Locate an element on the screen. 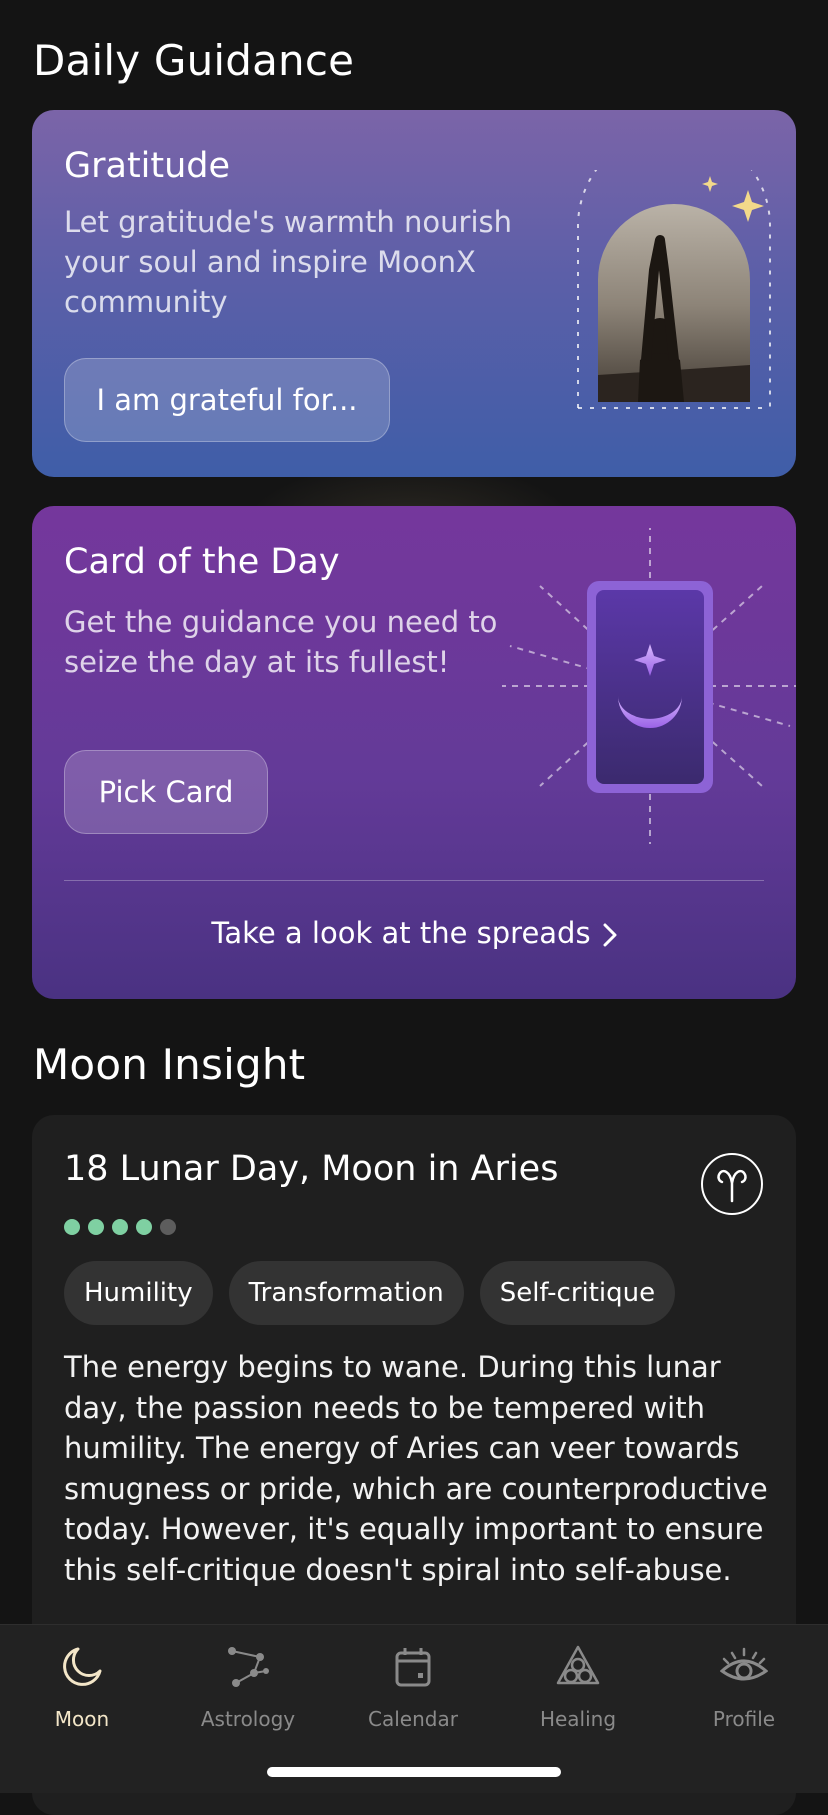 The height and width of the screenshot is (1815, 828). tab-healing: Healing is located at coordinates (578, 1687).